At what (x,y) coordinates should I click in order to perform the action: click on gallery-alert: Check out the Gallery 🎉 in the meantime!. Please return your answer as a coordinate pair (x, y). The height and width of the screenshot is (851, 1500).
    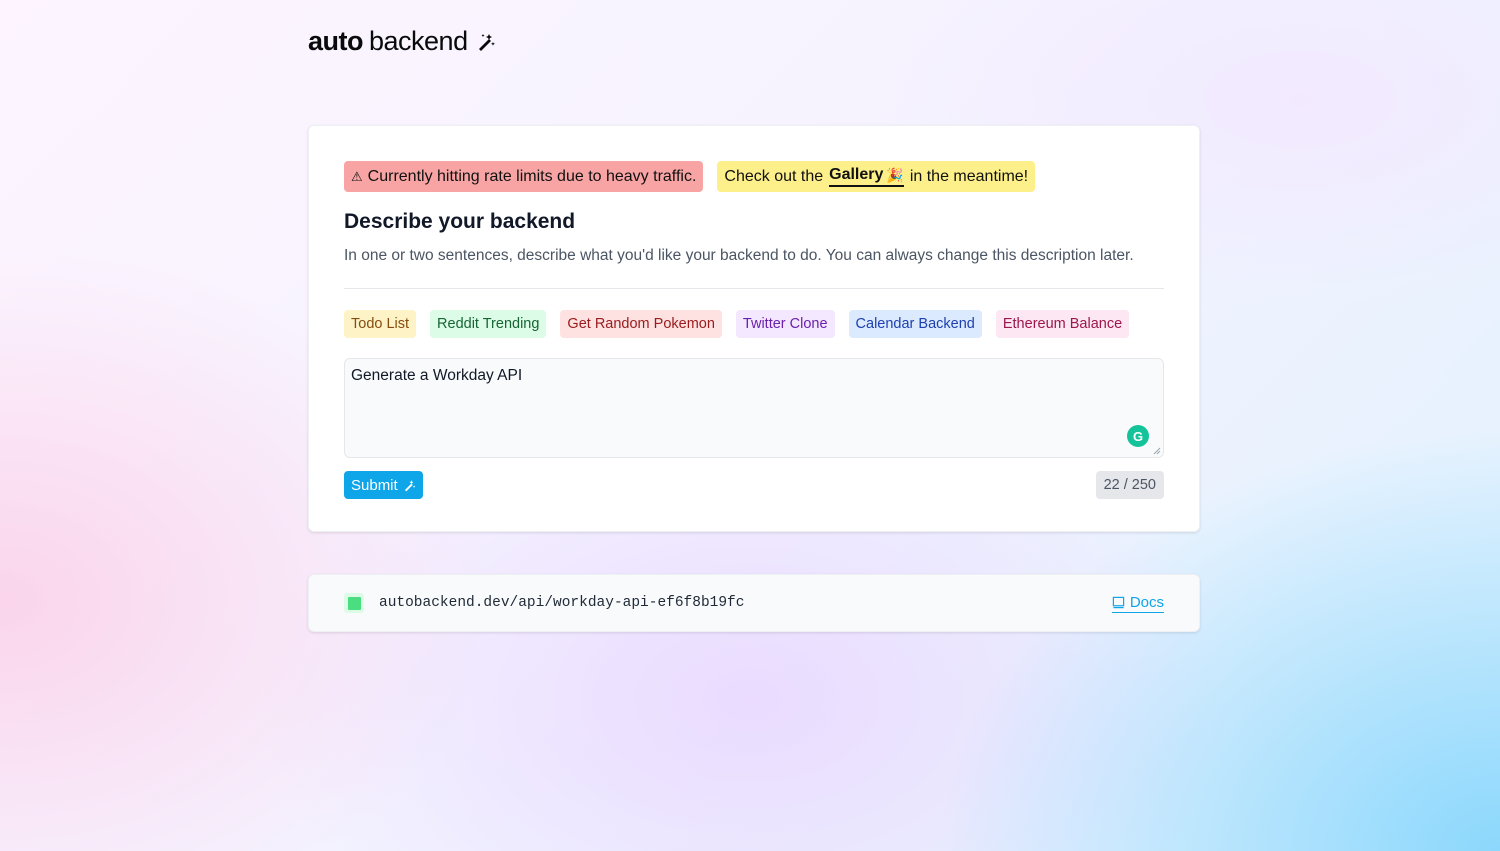
    Looking at the image, I should click on (876, 176).